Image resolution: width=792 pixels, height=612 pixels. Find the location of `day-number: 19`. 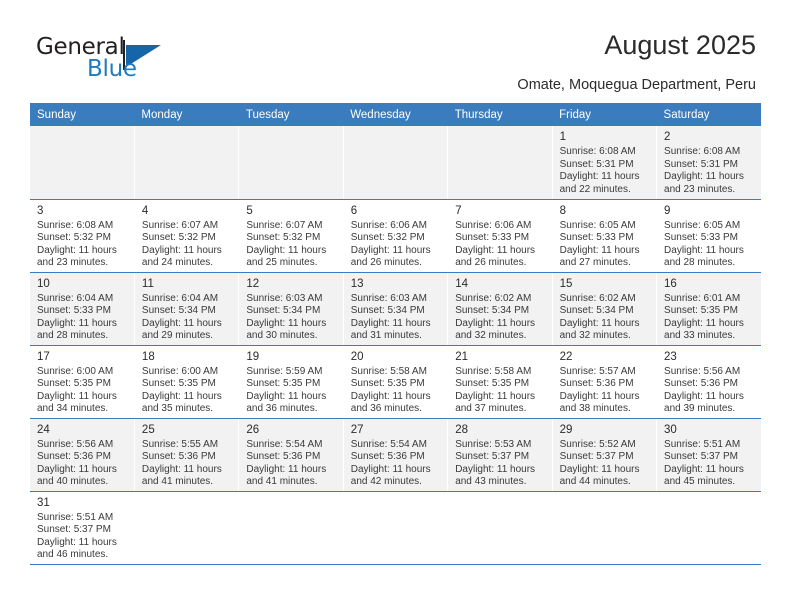

day-number: 19 is located at coordinates (253, 356).